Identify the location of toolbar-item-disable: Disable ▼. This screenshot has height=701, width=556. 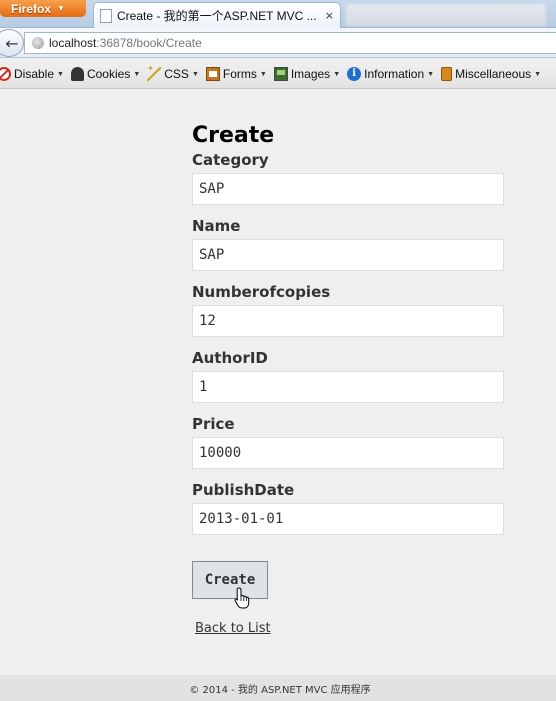
(32, 73).